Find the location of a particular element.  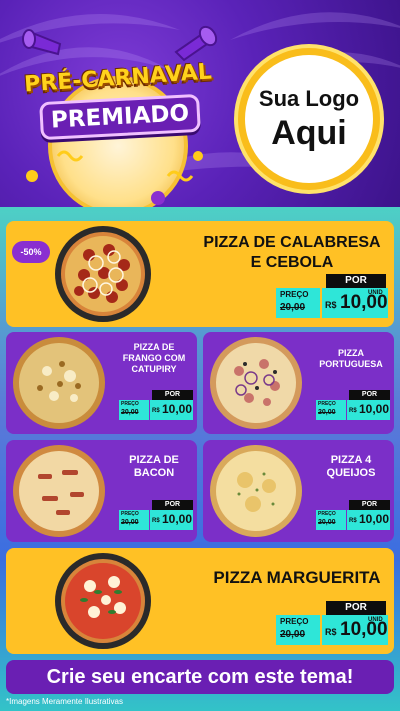

pizza-4-queijos-image is located at coordinates (256, 491).